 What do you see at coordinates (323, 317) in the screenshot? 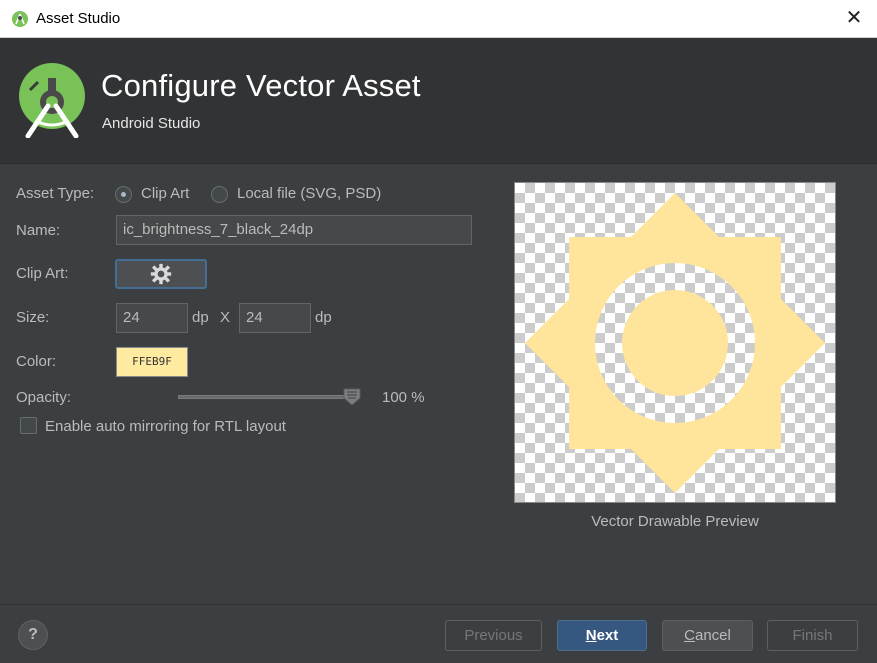
I see `height-unit: dp` at bounding box center [323, 317].